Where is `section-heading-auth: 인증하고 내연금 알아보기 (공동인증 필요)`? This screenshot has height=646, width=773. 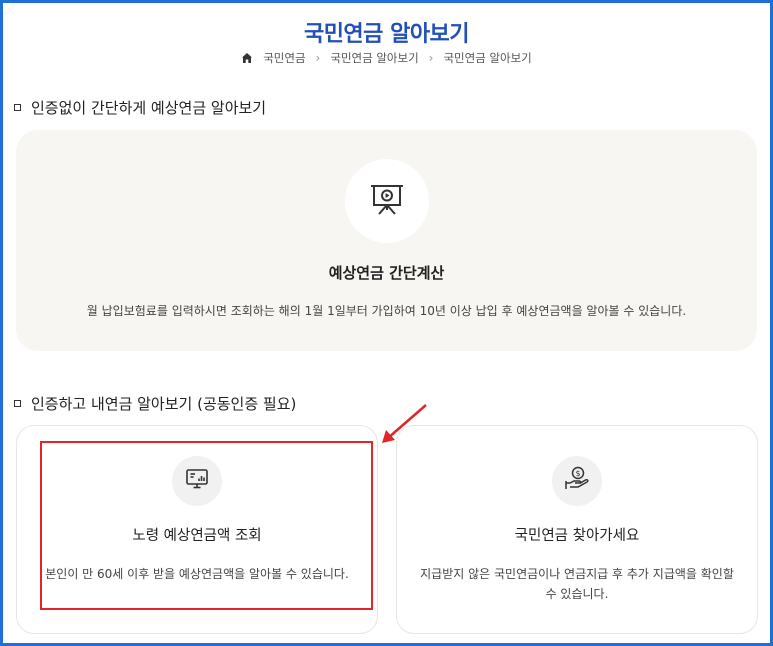
section-heading-auth: 인증하고 내연금 알아보기 (공동인증 필요) is located at coordinates (155, 403).